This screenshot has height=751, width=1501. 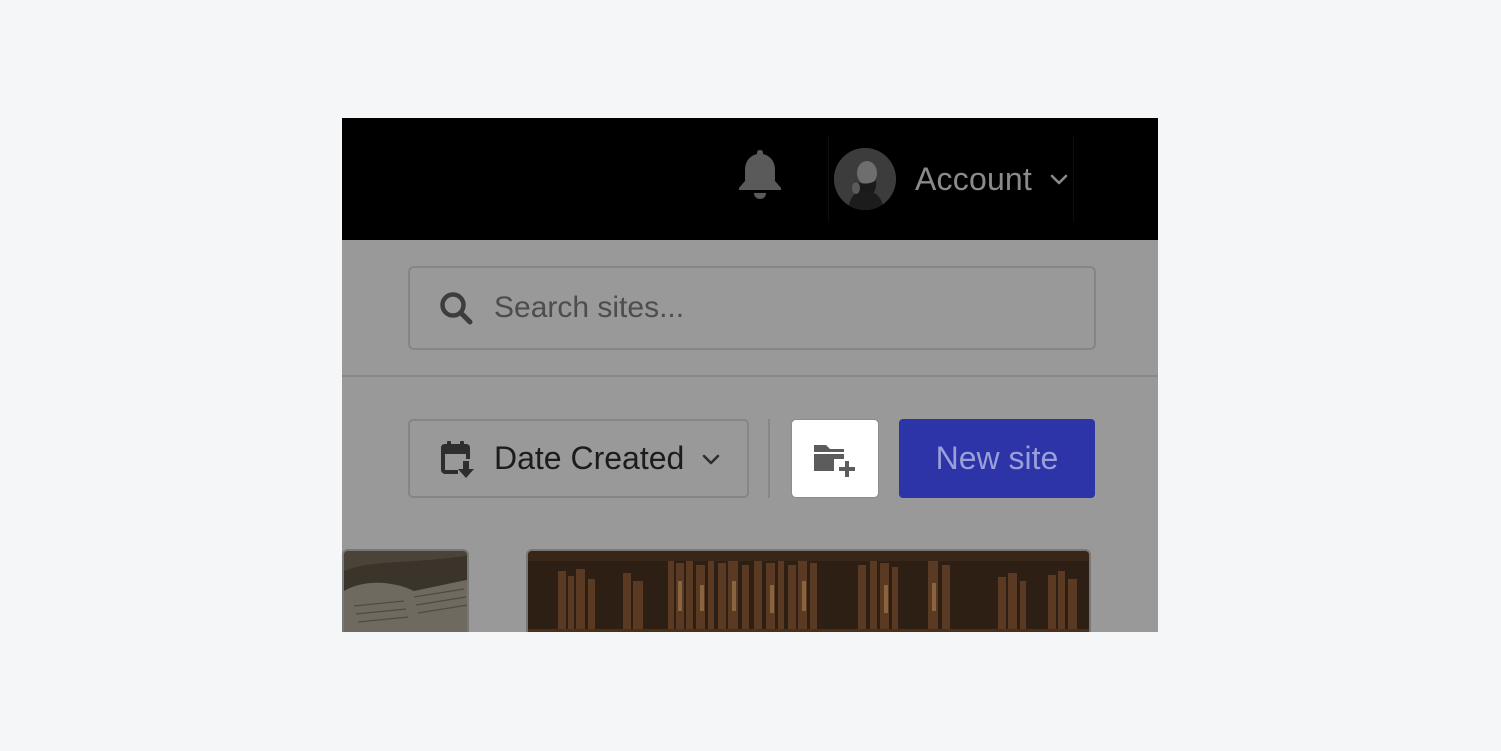 I want to click on account-menu: Account, so click(x=951, y=179).